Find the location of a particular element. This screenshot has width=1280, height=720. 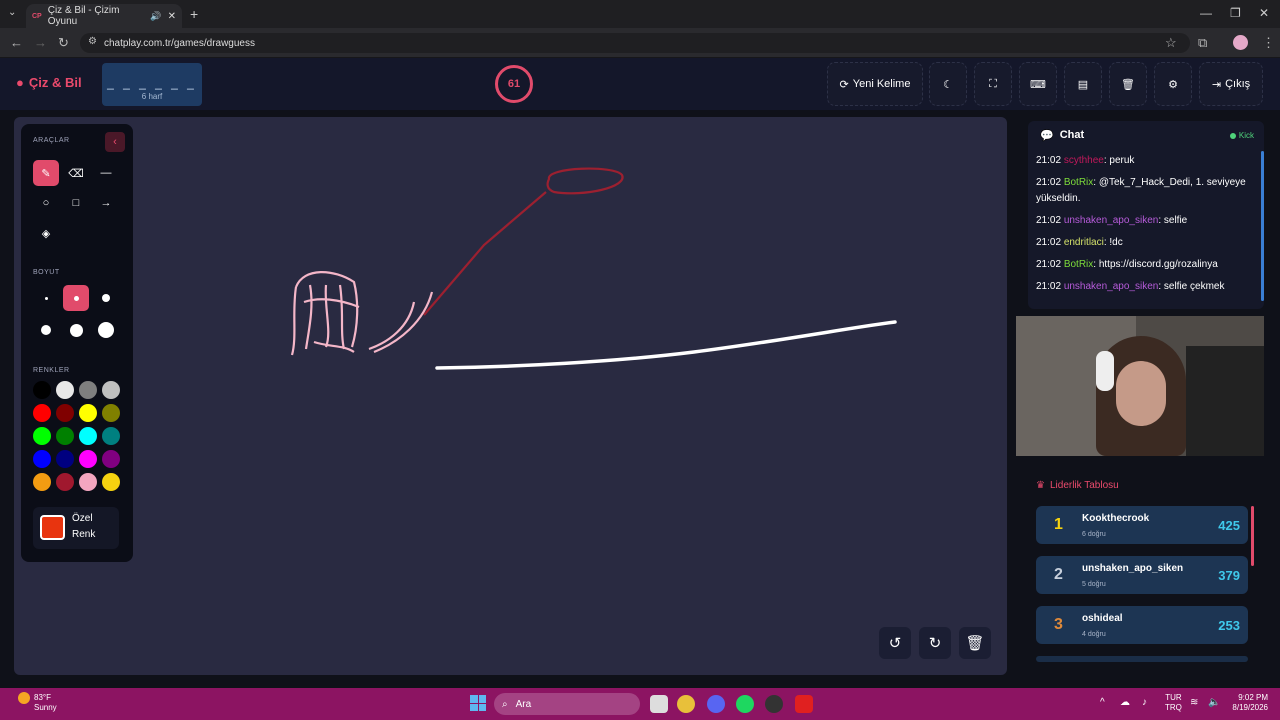

browser-menu-icon: ⋮ is located at coordinates (1268, 43).